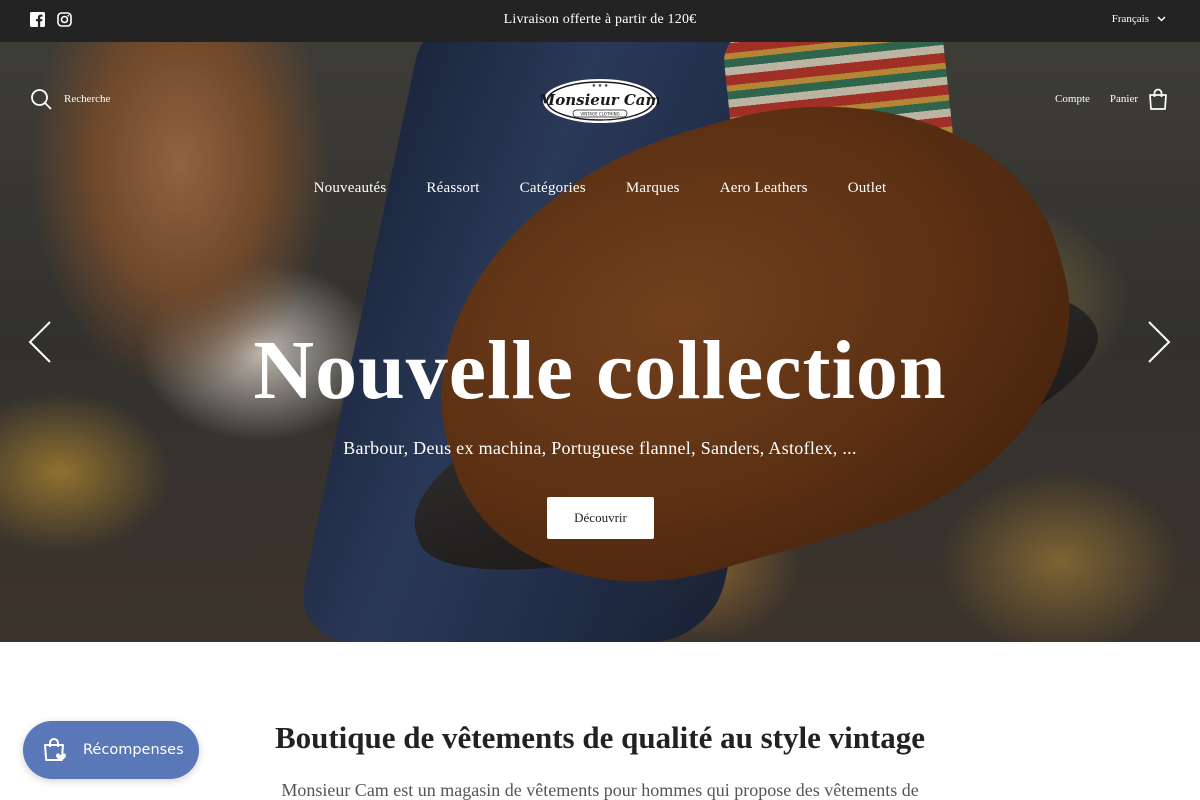  What do you see at coordinates (55, 749) in the screenshot?
I see `gift-bag-icon` at bounding box center [55, 749].